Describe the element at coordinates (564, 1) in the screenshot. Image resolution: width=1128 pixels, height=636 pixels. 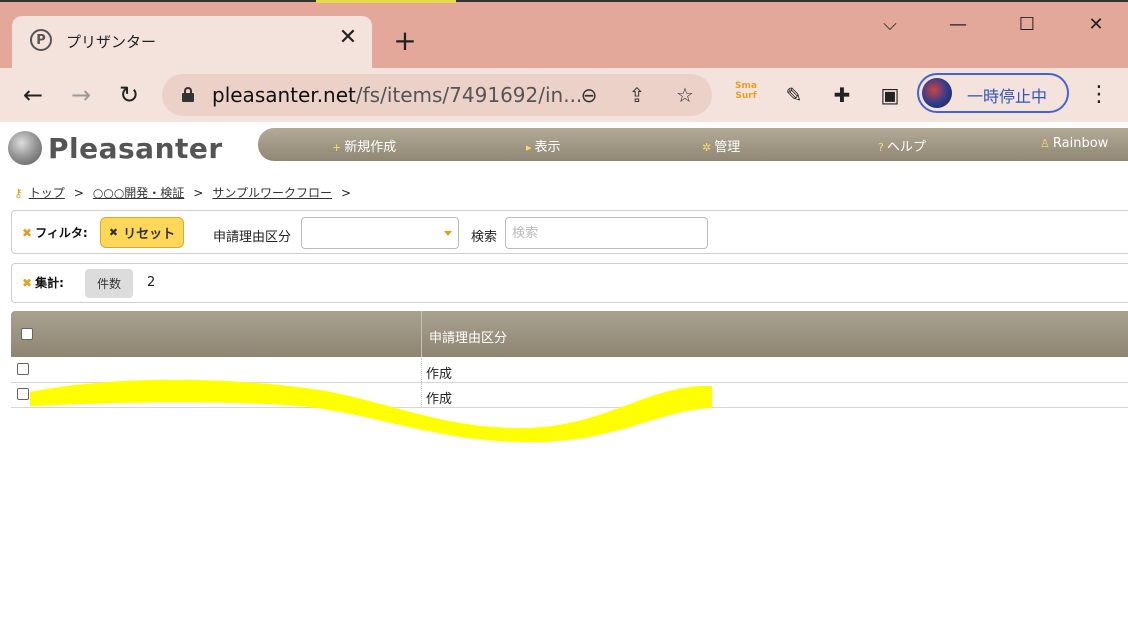
I see `window-top-edge` at that location.